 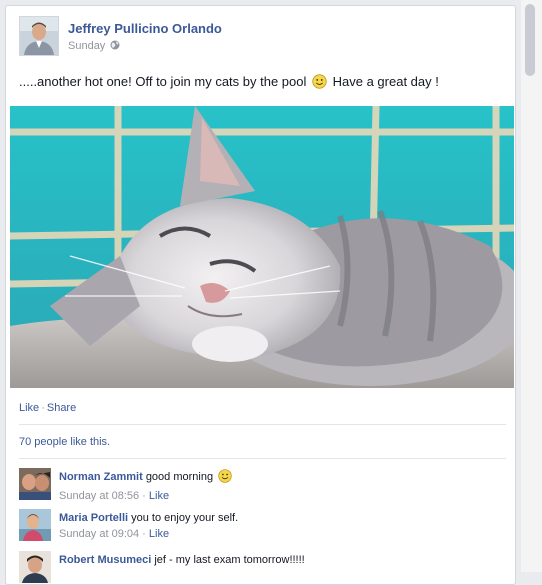 I want to click on author-name: Jeffrey Pullicino Orlando, so click(x=145, y=28).